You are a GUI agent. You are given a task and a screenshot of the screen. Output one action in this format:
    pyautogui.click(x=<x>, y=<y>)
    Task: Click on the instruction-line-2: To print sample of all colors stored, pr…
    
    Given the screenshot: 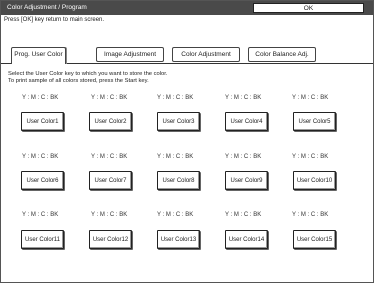 What is the action you would take?
    pyautogui.click(x=78, y=81)
    